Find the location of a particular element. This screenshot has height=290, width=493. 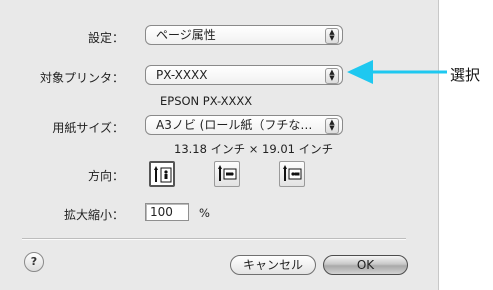

callout-arrow-shaft is located at coordinates (409, 72).